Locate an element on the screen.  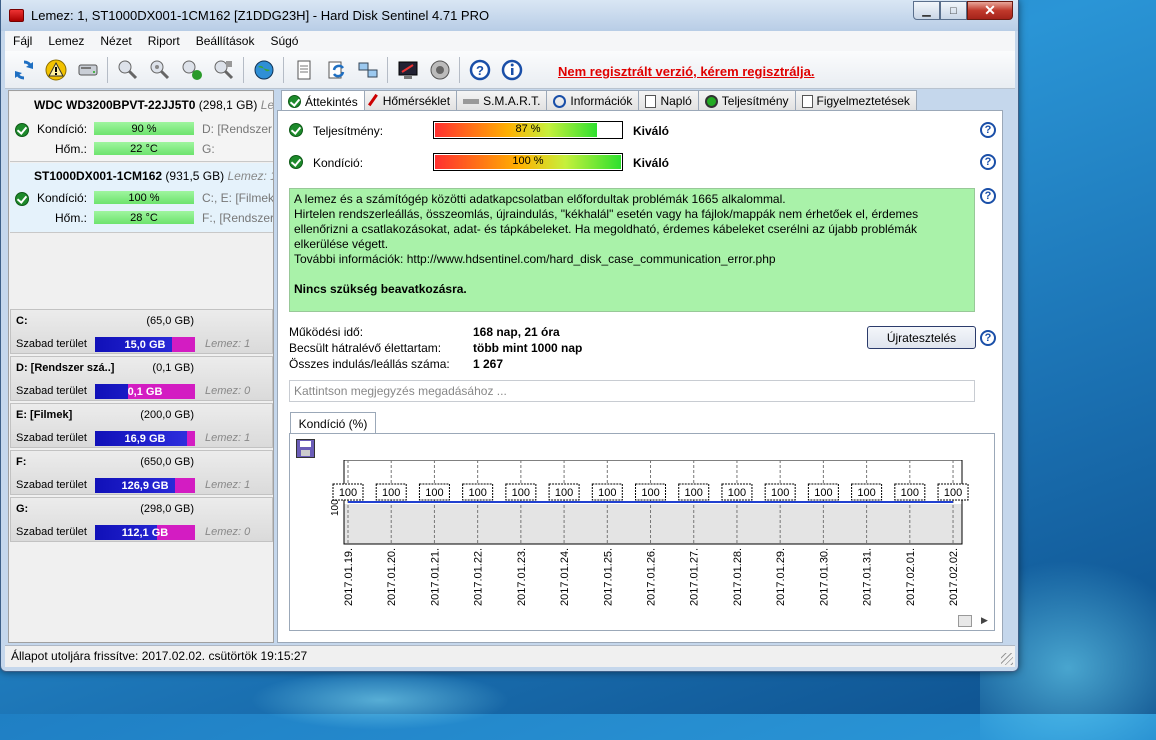
free-space-value: 16,9 GB is located at coordinates (145, 438).